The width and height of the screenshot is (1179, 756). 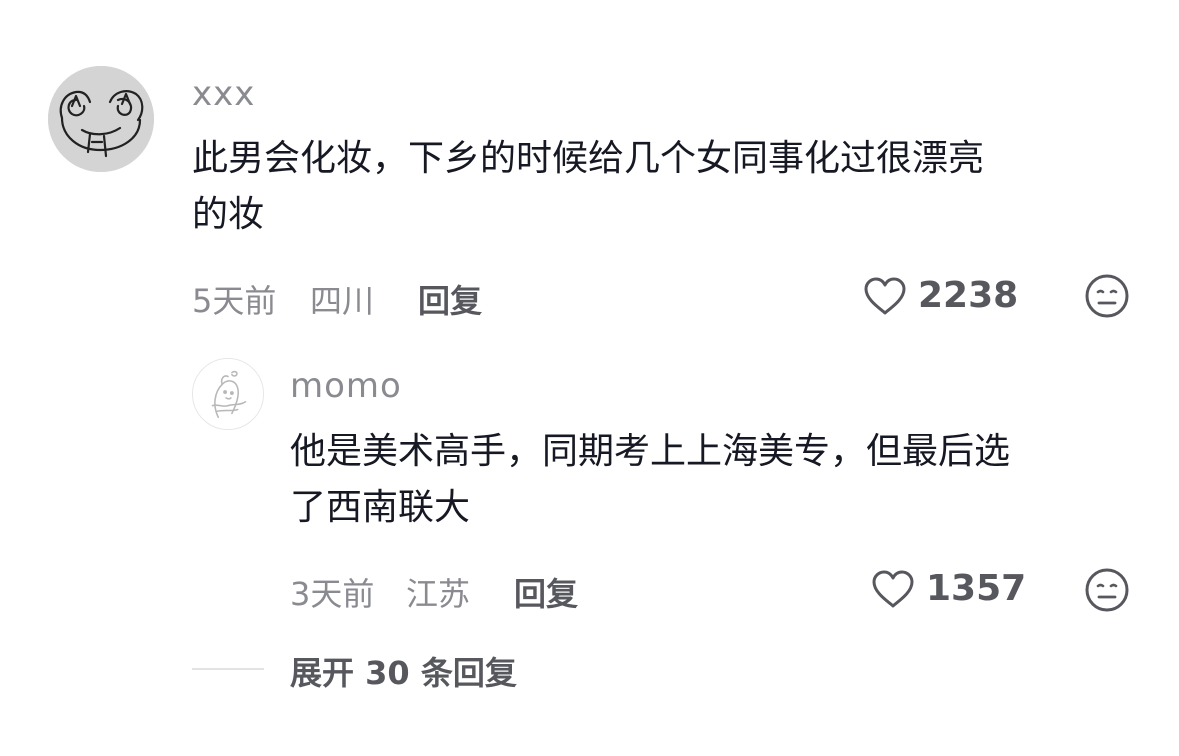 I want to click on like-count: 2238, so click(x=968, y=295).